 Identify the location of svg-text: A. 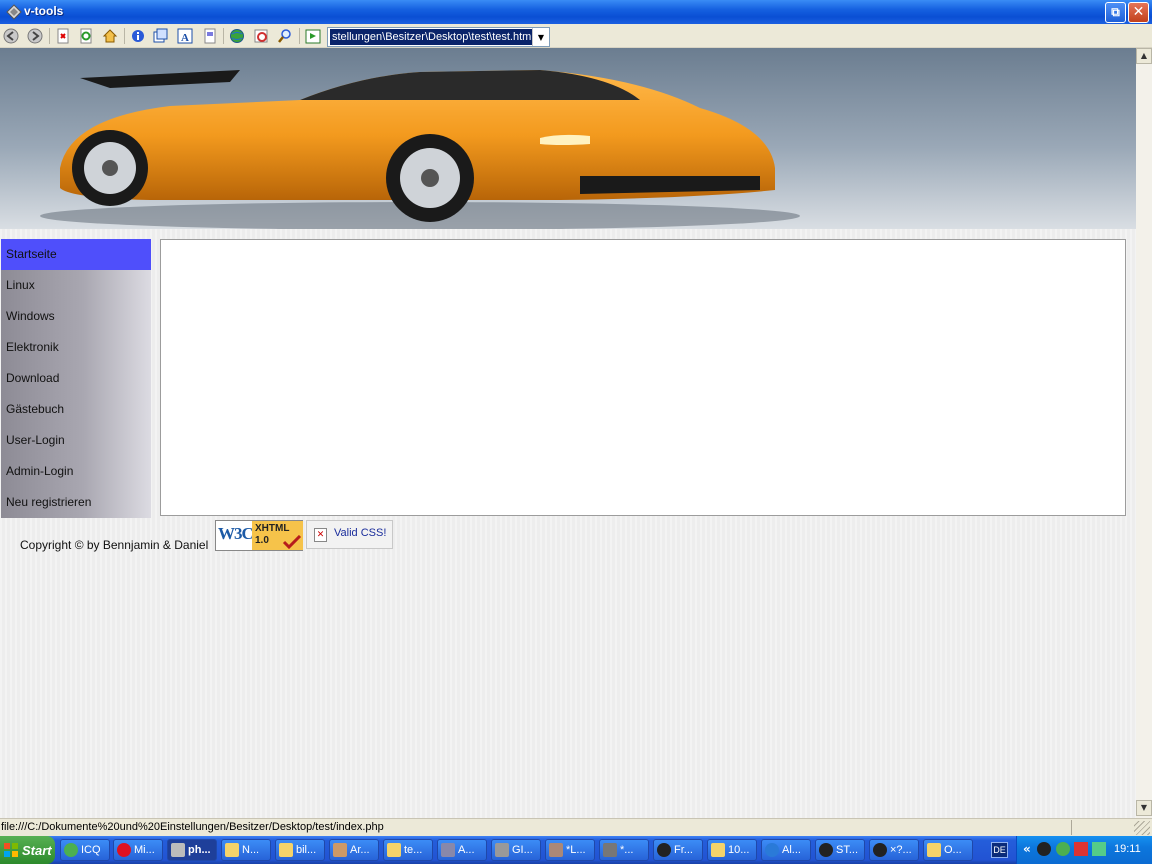
(185, 38).